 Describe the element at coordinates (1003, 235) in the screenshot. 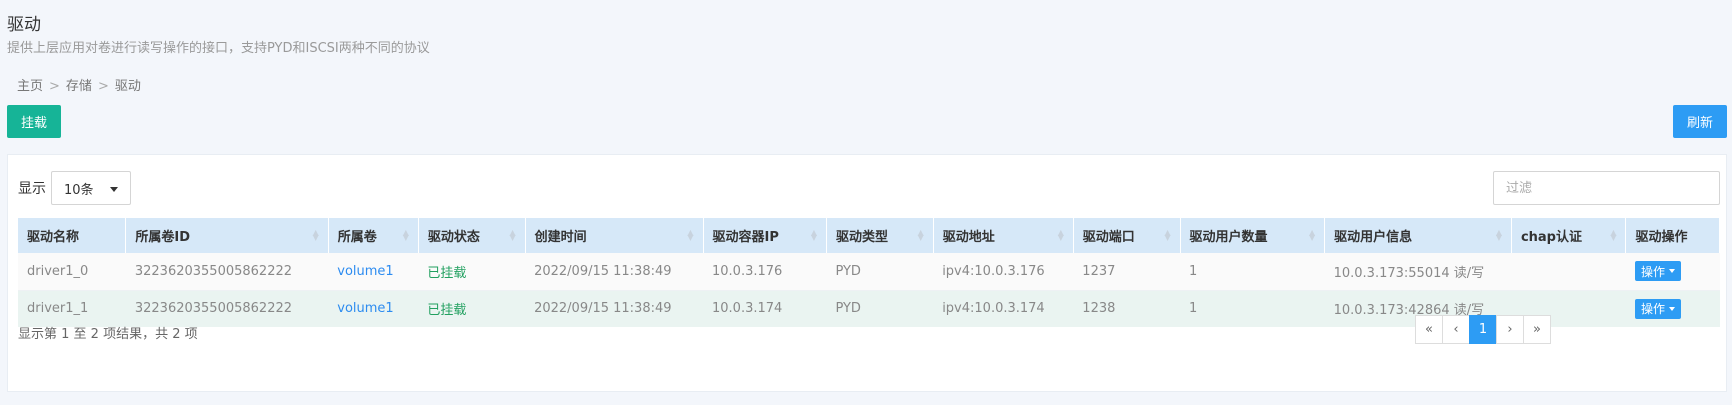

I see `column-header: 驱动地址 ▲ ▼` at that location.